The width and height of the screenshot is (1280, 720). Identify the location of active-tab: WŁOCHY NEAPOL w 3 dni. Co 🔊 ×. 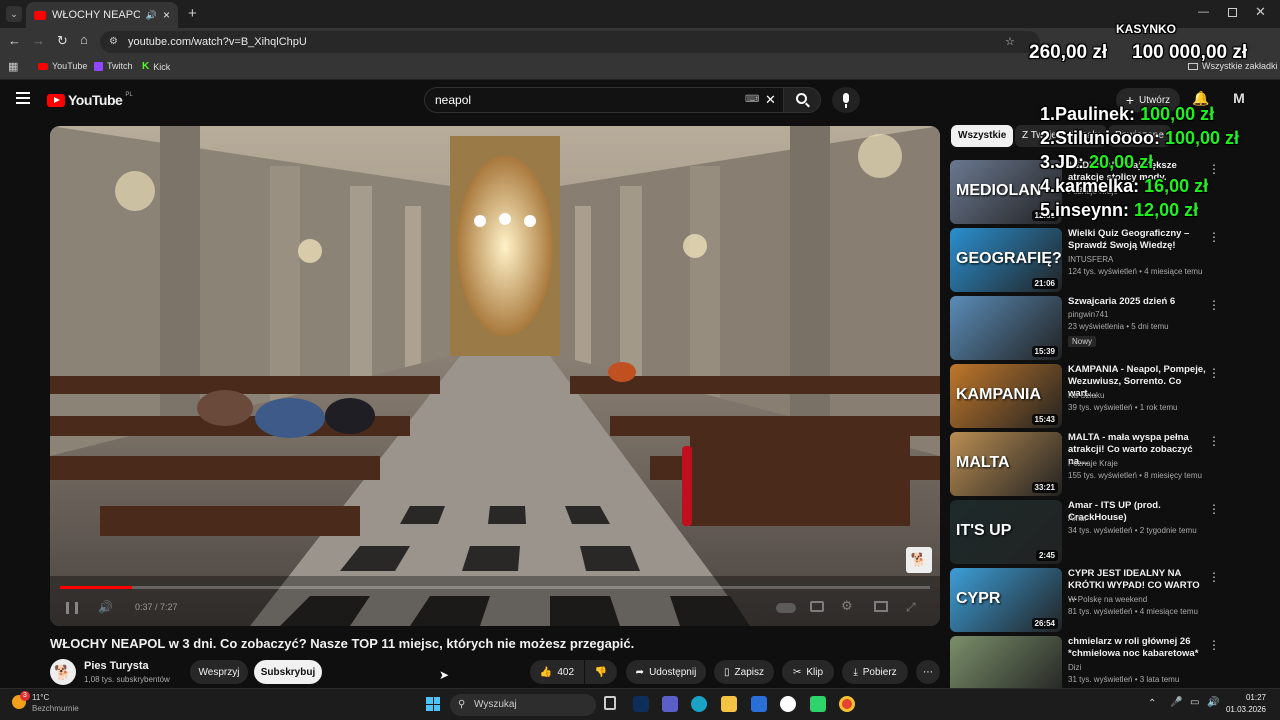
(102, 15).